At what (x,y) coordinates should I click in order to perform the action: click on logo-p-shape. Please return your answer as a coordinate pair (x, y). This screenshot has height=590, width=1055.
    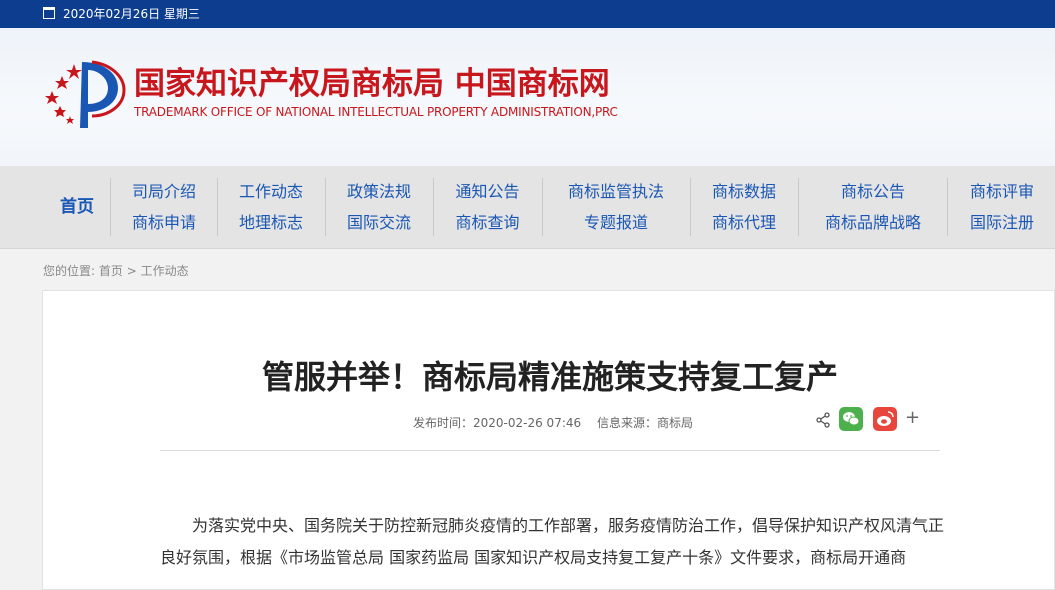
    Looking at the image, I should click on (99, 95).